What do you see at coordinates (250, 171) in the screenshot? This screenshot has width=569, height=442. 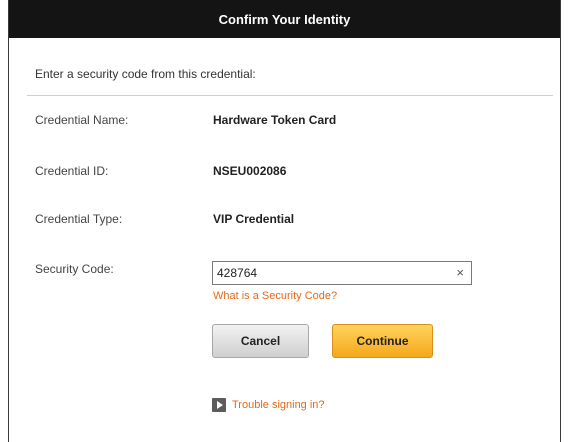 I see `credential-id-value: NSEU002086` at bounding box center [250, 171].